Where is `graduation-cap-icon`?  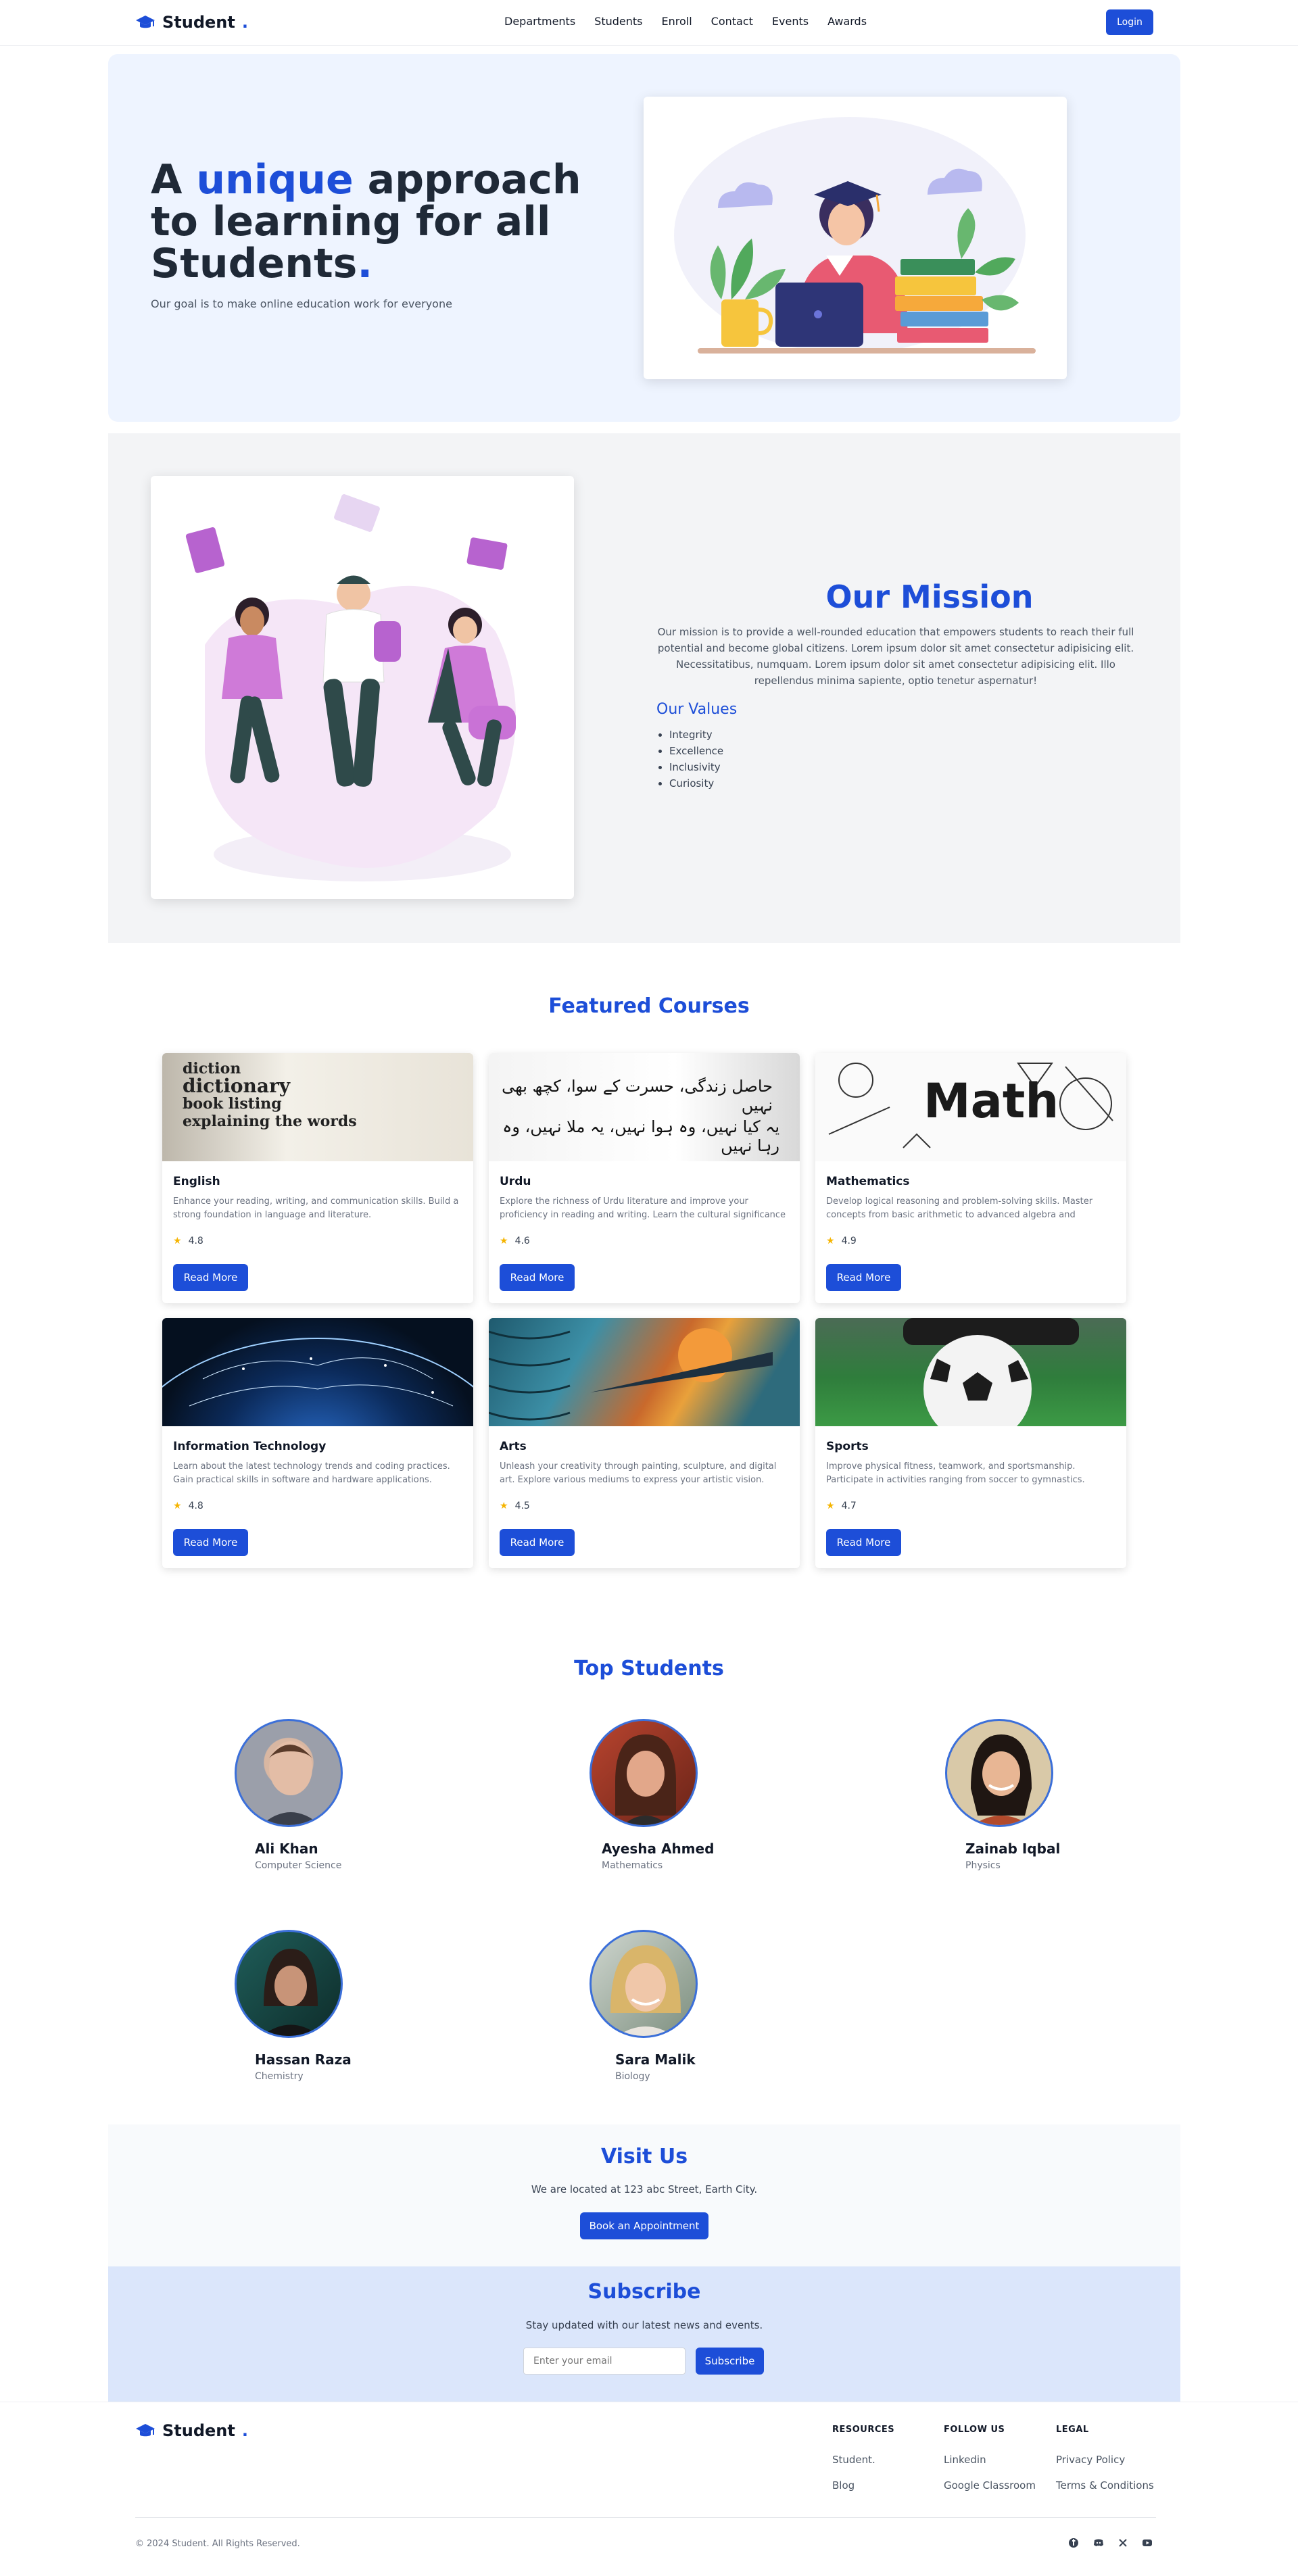
graduation-cap-icon is located at coordinates (145, 22).